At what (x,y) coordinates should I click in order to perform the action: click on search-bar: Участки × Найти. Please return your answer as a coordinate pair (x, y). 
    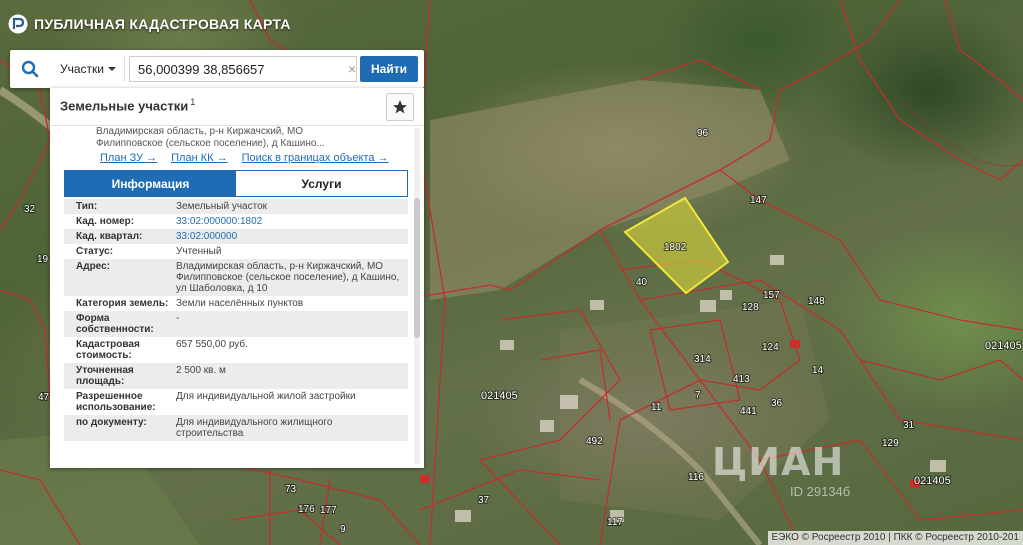
    Looking at the image, I should click on (217, 69).